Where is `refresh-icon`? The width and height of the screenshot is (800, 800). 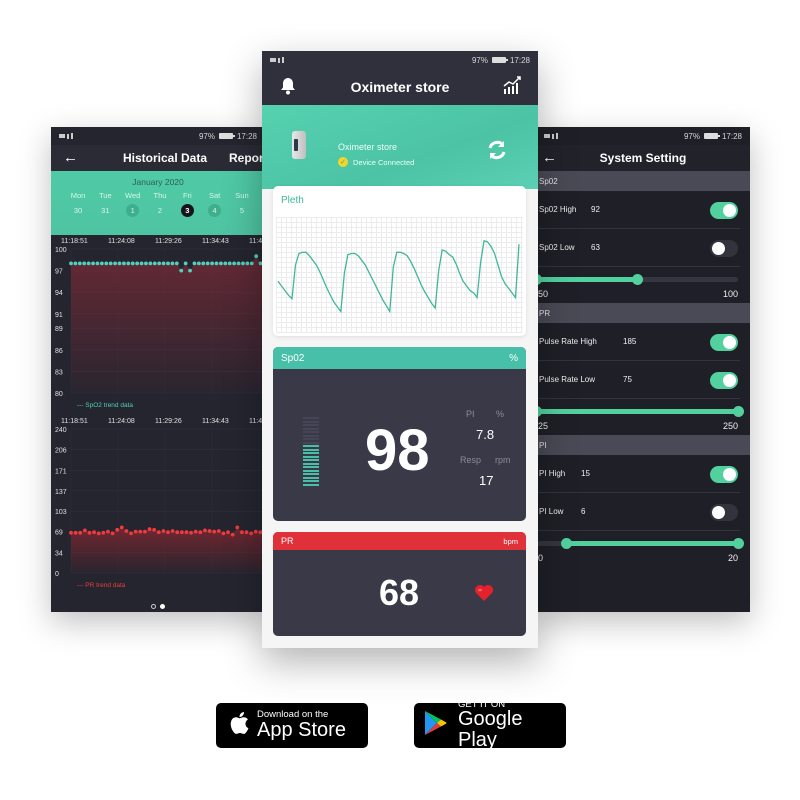 refresh-icon is located at coordinates (497, 152).